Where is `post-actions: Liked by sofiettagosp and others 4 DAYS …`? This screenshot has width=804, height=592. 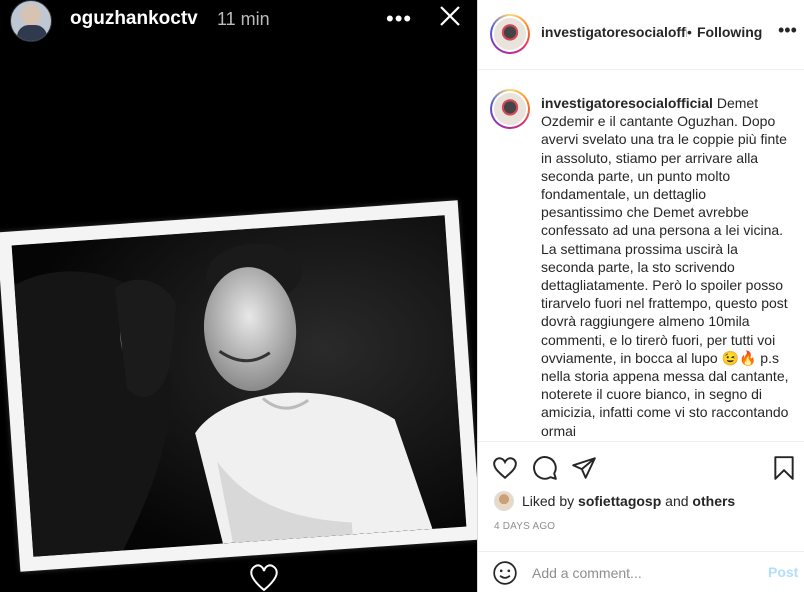 post-actions: Liked by sofiettagosp and others 4 DAYS … is located at coordinates (641, 516).